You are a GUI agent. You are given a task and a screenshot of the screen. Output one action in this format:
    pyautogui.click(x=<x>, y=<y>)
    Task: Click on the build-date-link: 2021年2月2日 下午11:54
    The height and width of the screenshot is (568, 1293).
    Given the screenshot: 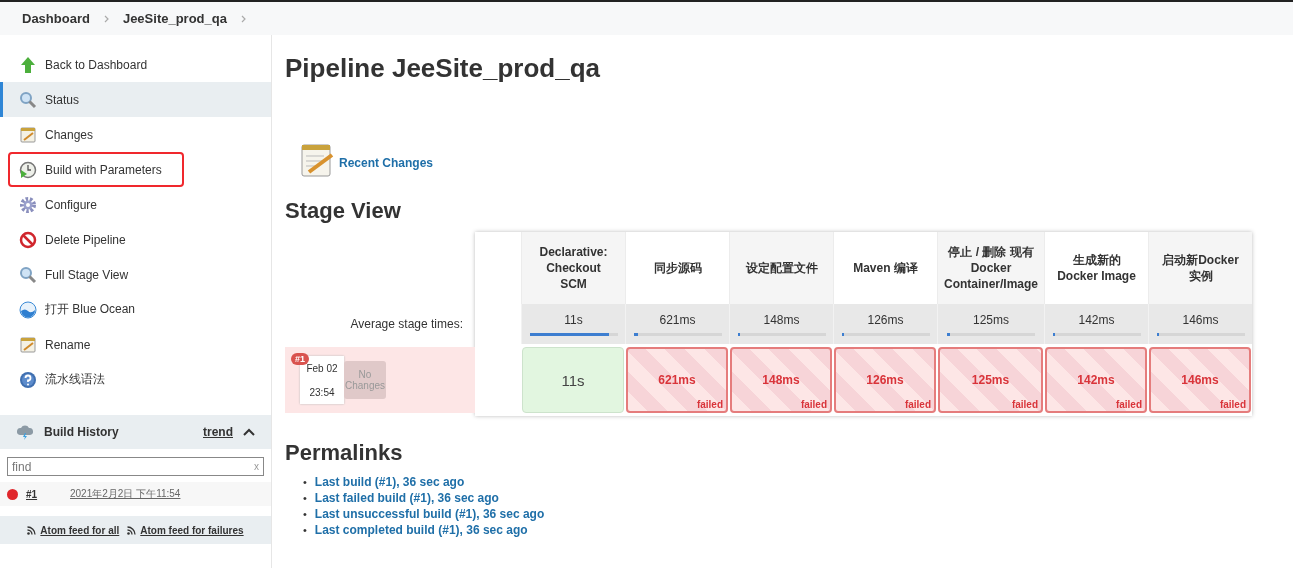 What is the action you would take?
    pyautogui.click(x=125, y=494)
    